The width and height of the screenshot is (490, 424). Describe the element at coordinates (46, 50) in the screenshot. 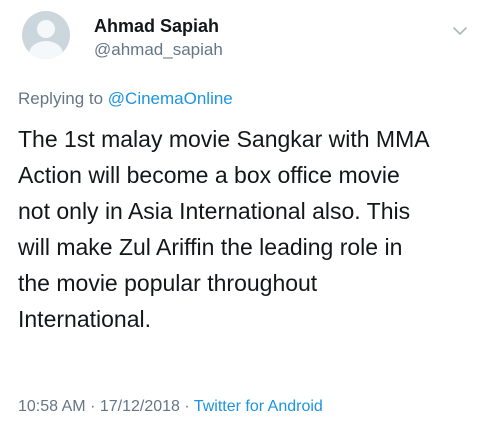

I see `avatar-body-shape` at that location.